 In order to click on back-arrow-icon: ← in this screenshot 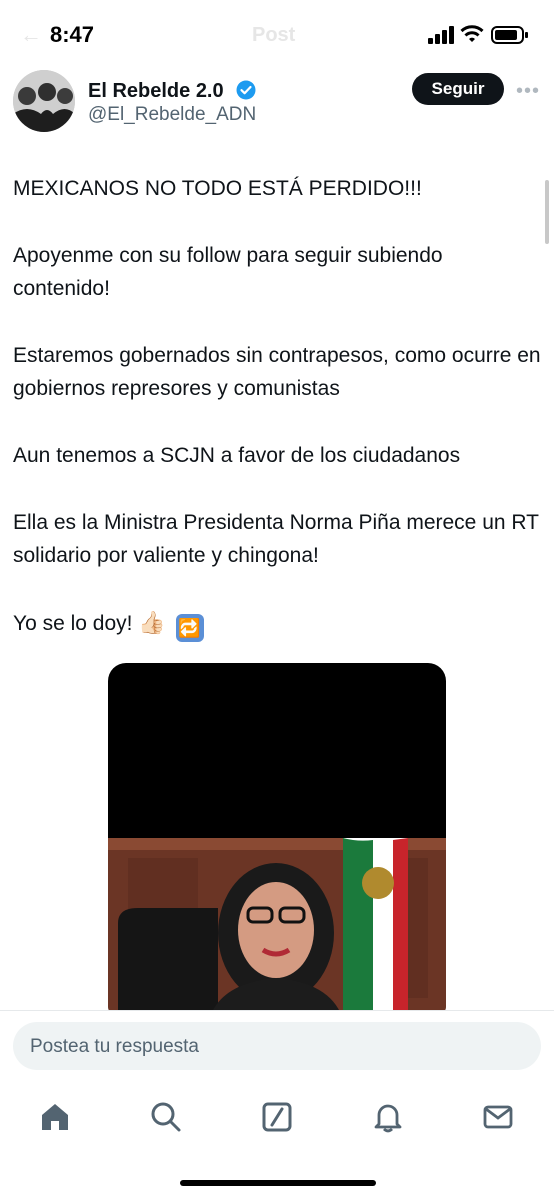, I will do `click(31, 35)`.